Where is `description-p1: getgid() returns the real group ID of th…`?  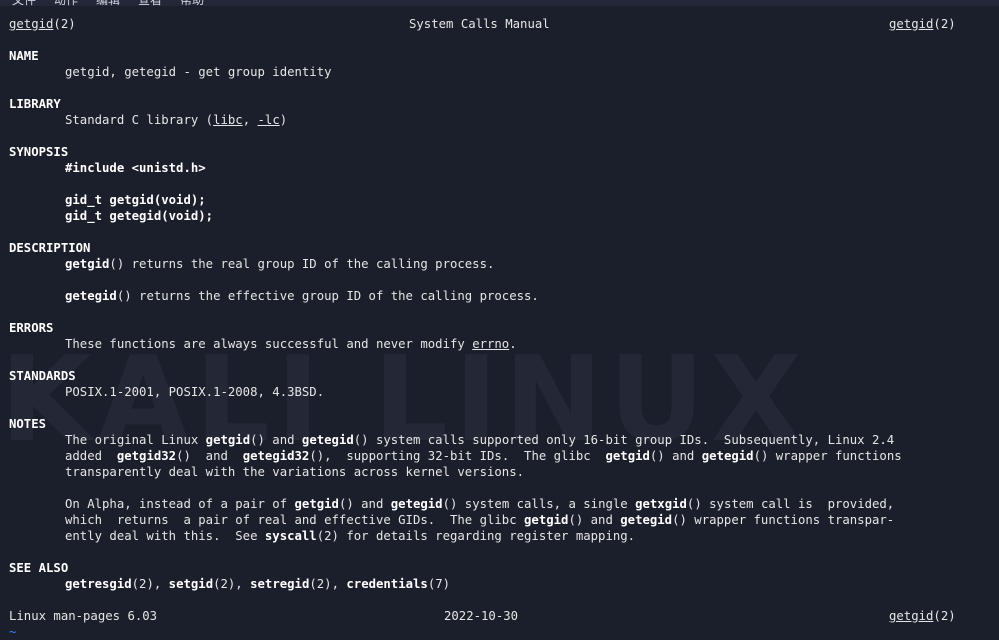 description-p1: getgid() returns the real group ID of th… is located at coordinates (280, 264).